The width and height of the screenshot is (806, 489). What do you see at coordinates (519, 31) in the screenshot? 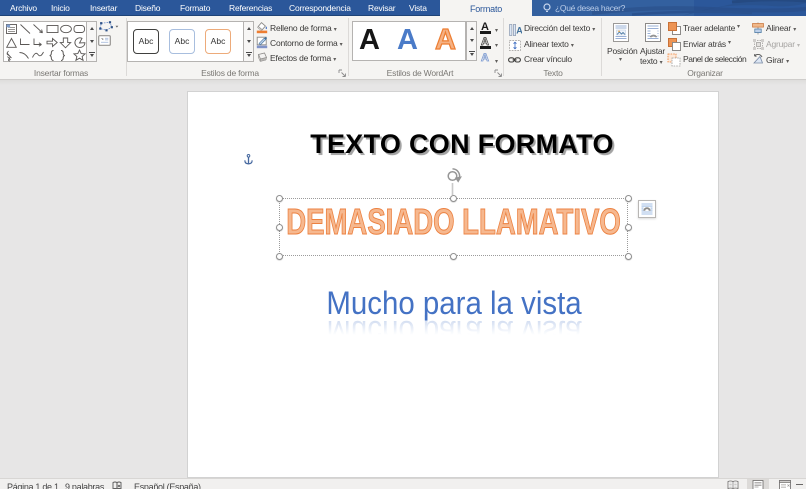
I see `svg-text: A` at bounding box center [519, 31].